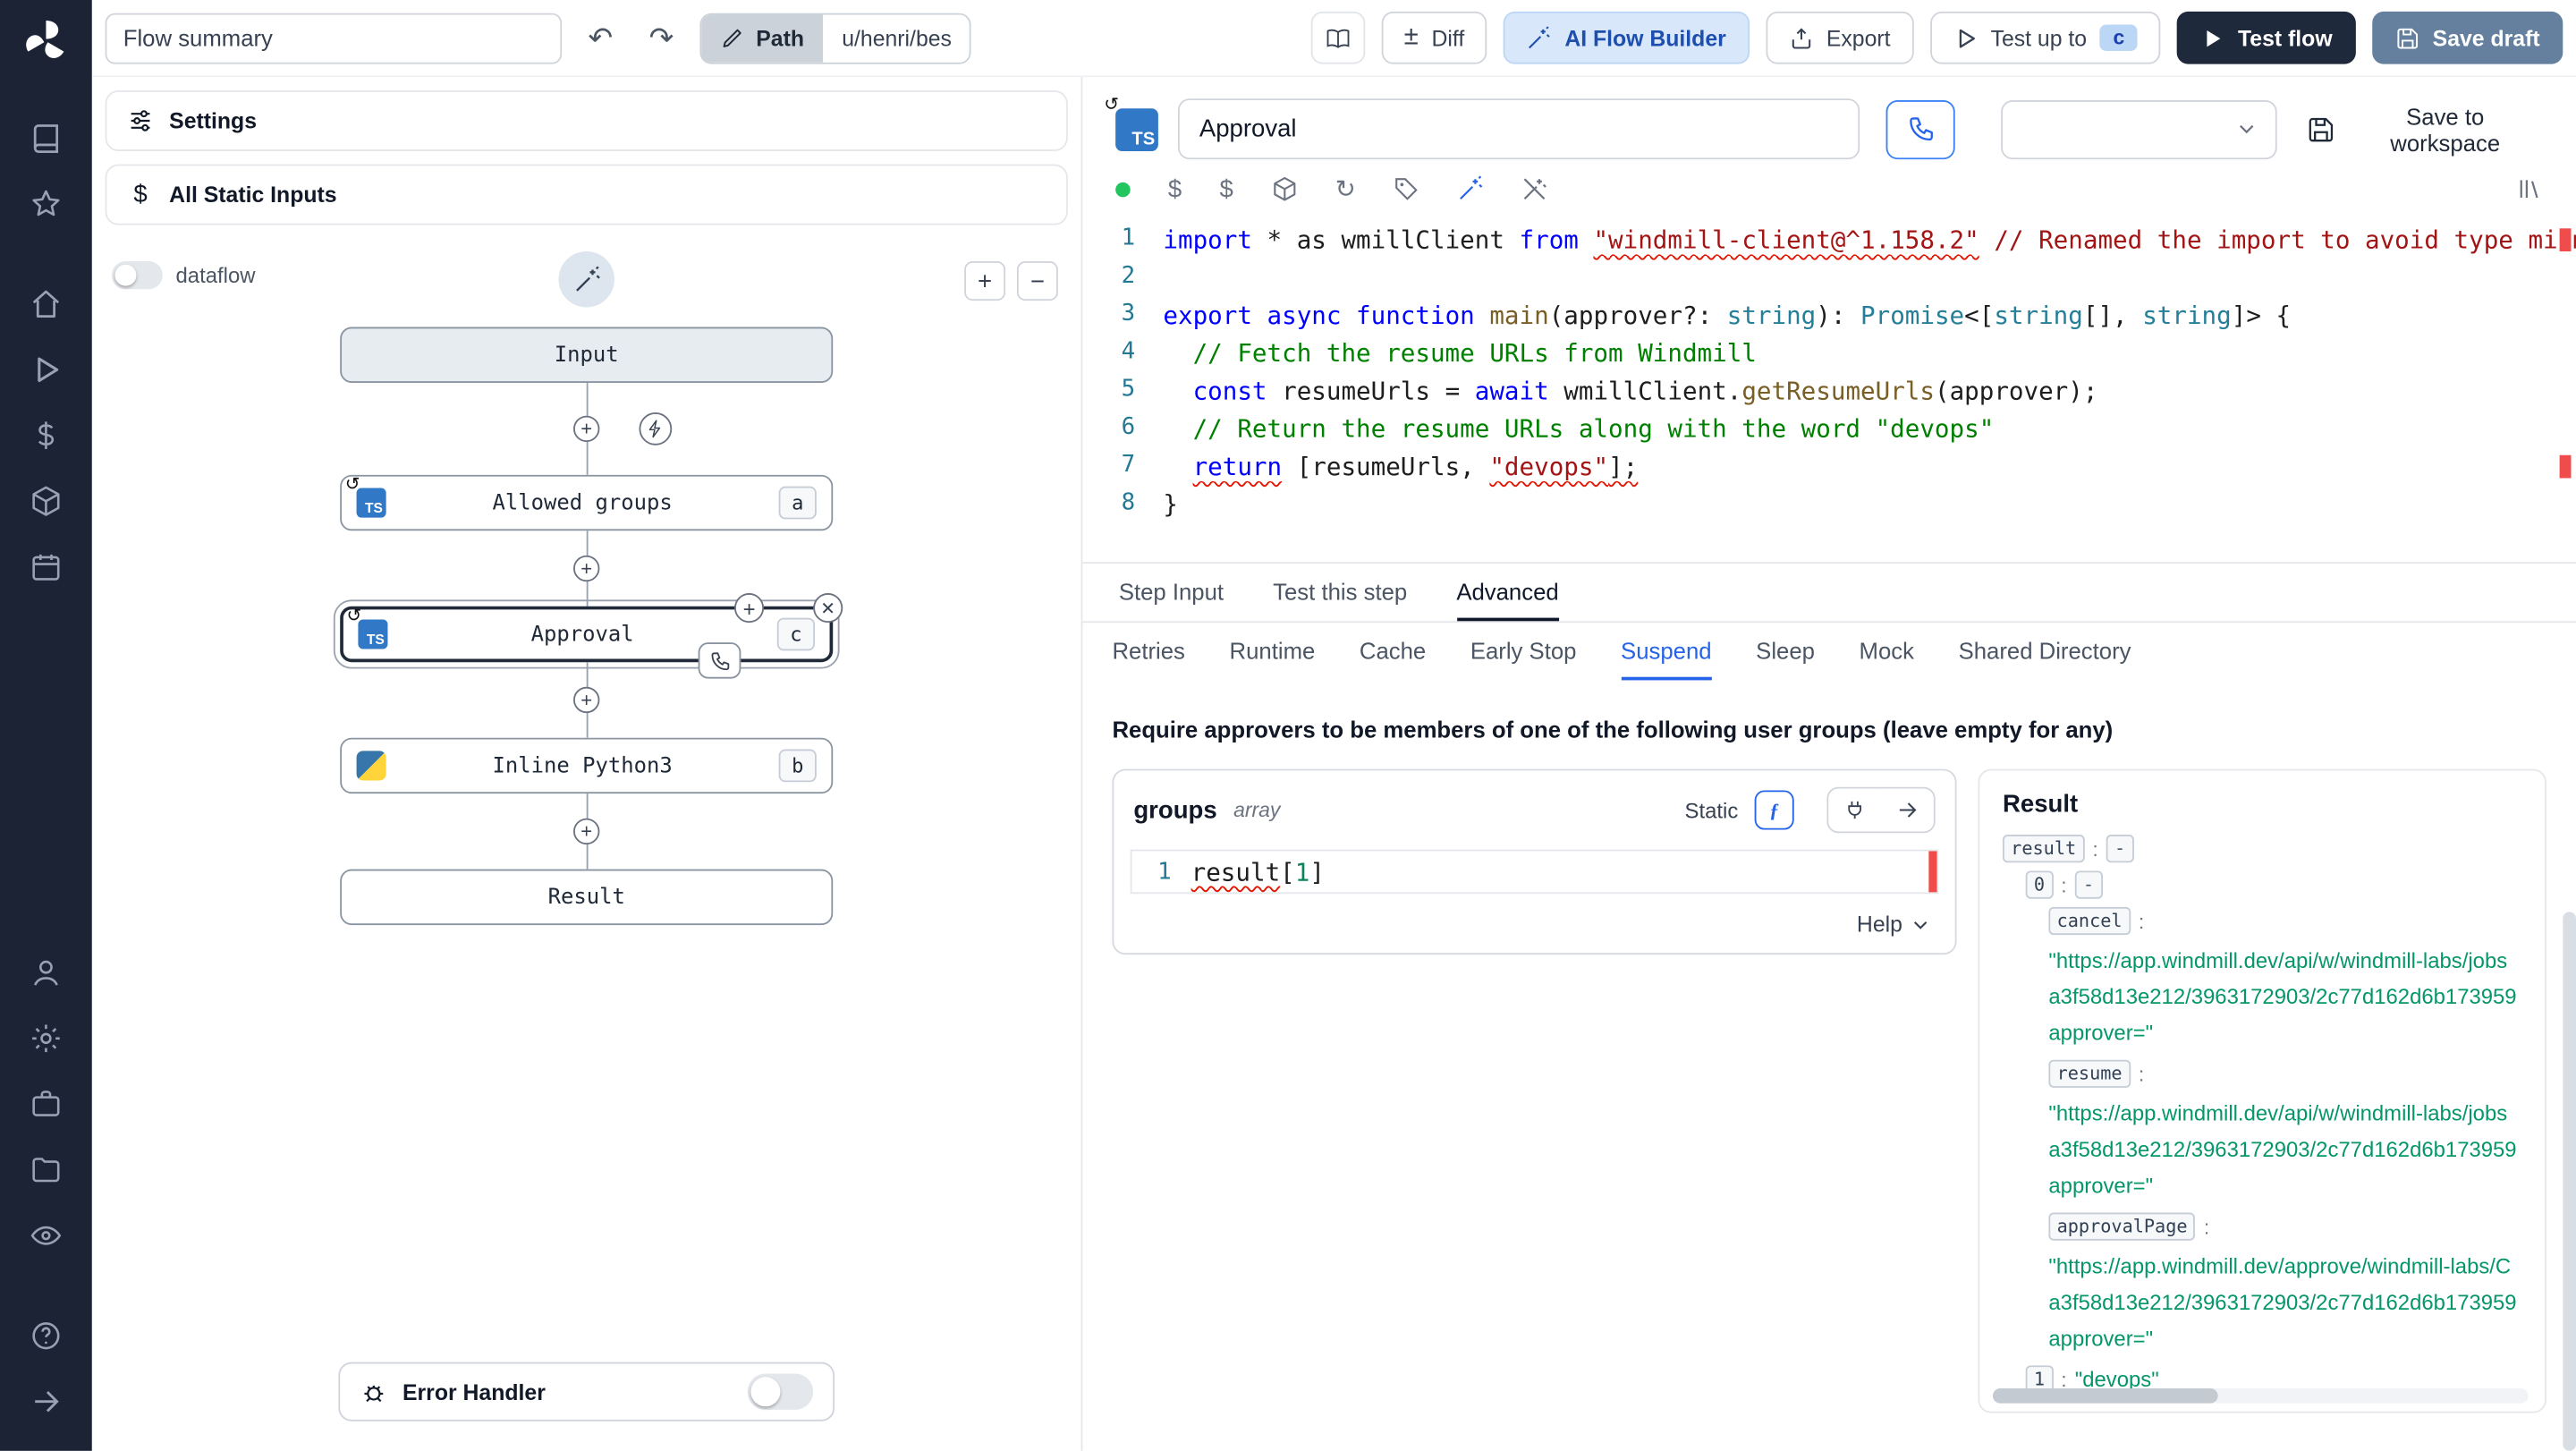  I want to click on worker-tag-select, so click(2139, 129).